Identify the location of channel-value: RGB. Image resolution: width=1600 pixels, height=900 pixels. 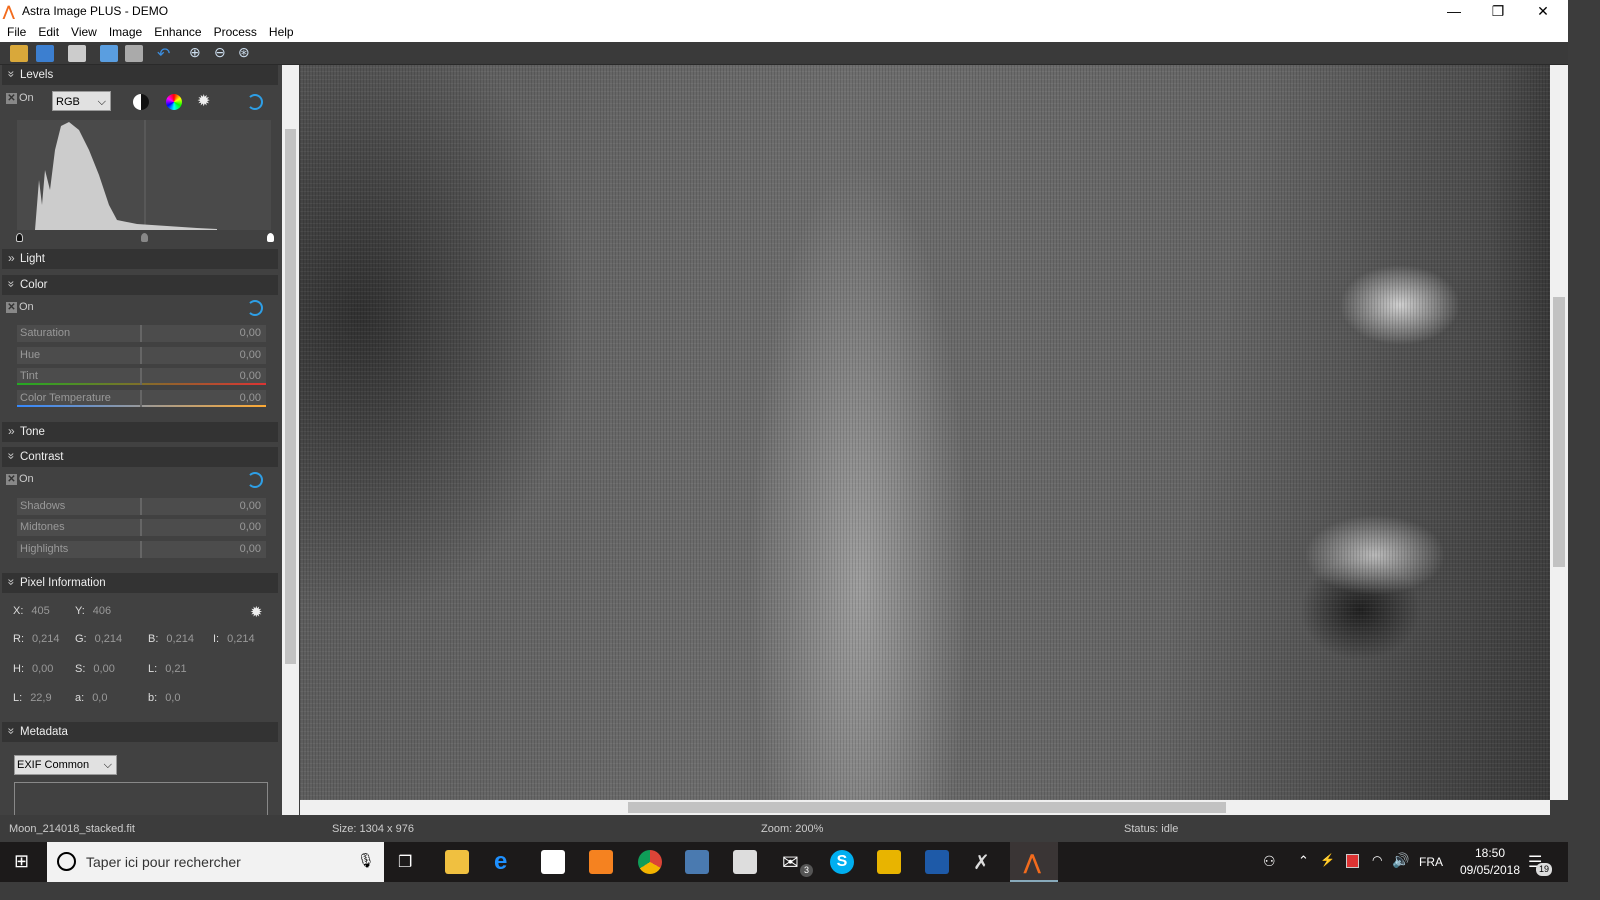
(68, 102).